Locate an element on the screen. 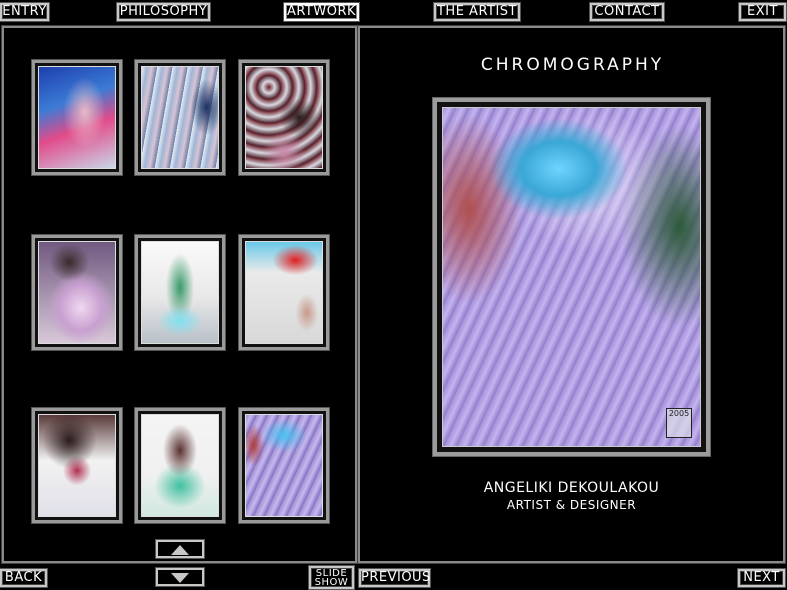 The height and width of the screenshot is (590, 787). artist-name: ANGELIKI DEKOULAKOU is located at coordinates (571, 488).